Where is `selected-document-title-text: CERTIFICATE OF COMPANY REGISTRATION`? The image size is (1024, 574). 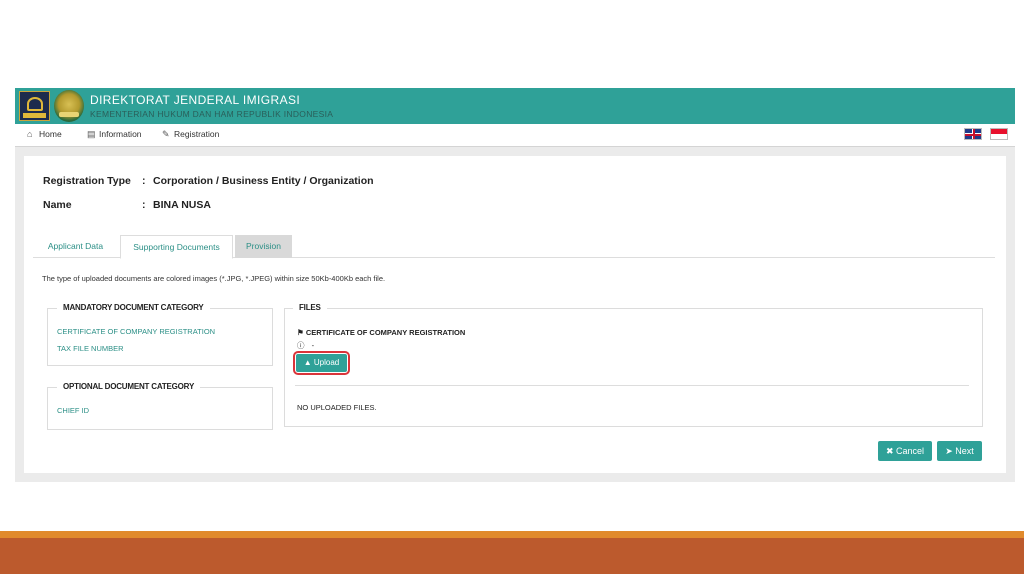 selected-document-title-text: CERTIFICATE OF COMPANY REGISTRATION is located at coordinates (385, 332).